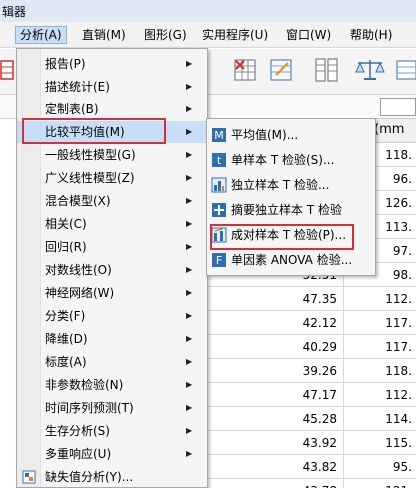 This screenshot has width=416, height=488. I want to click on menu-item-reports: 报告(P) ▶, so click(112, 64).